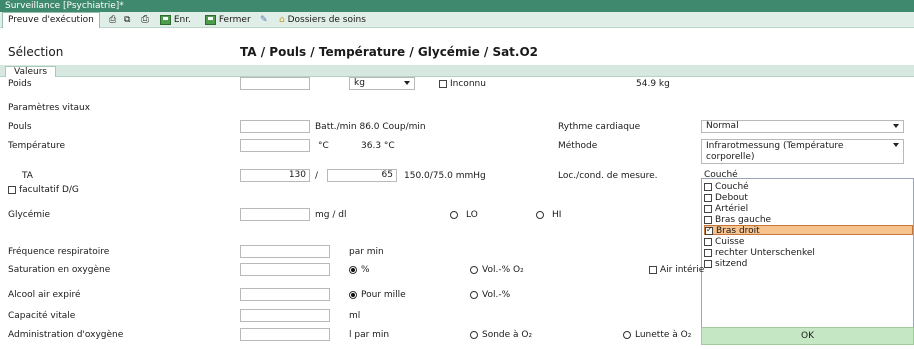 This screenshot has height=349, width=914. Describe the element at coordinates (36, 52) in the screenshot. I see `selection-label: Sélection` at that location.